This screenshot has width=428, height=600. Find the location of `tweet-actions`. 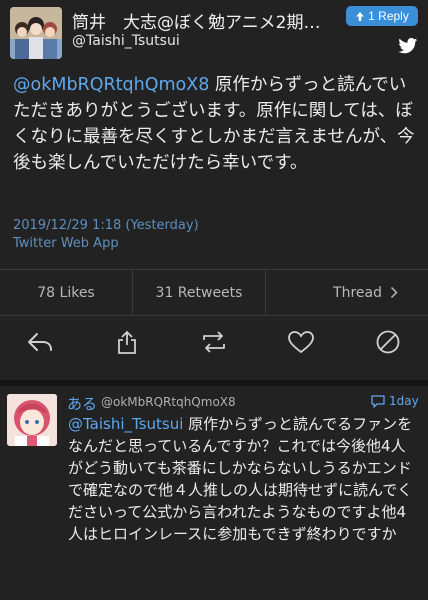

tweet-actions is located at coordinates (214, 342).